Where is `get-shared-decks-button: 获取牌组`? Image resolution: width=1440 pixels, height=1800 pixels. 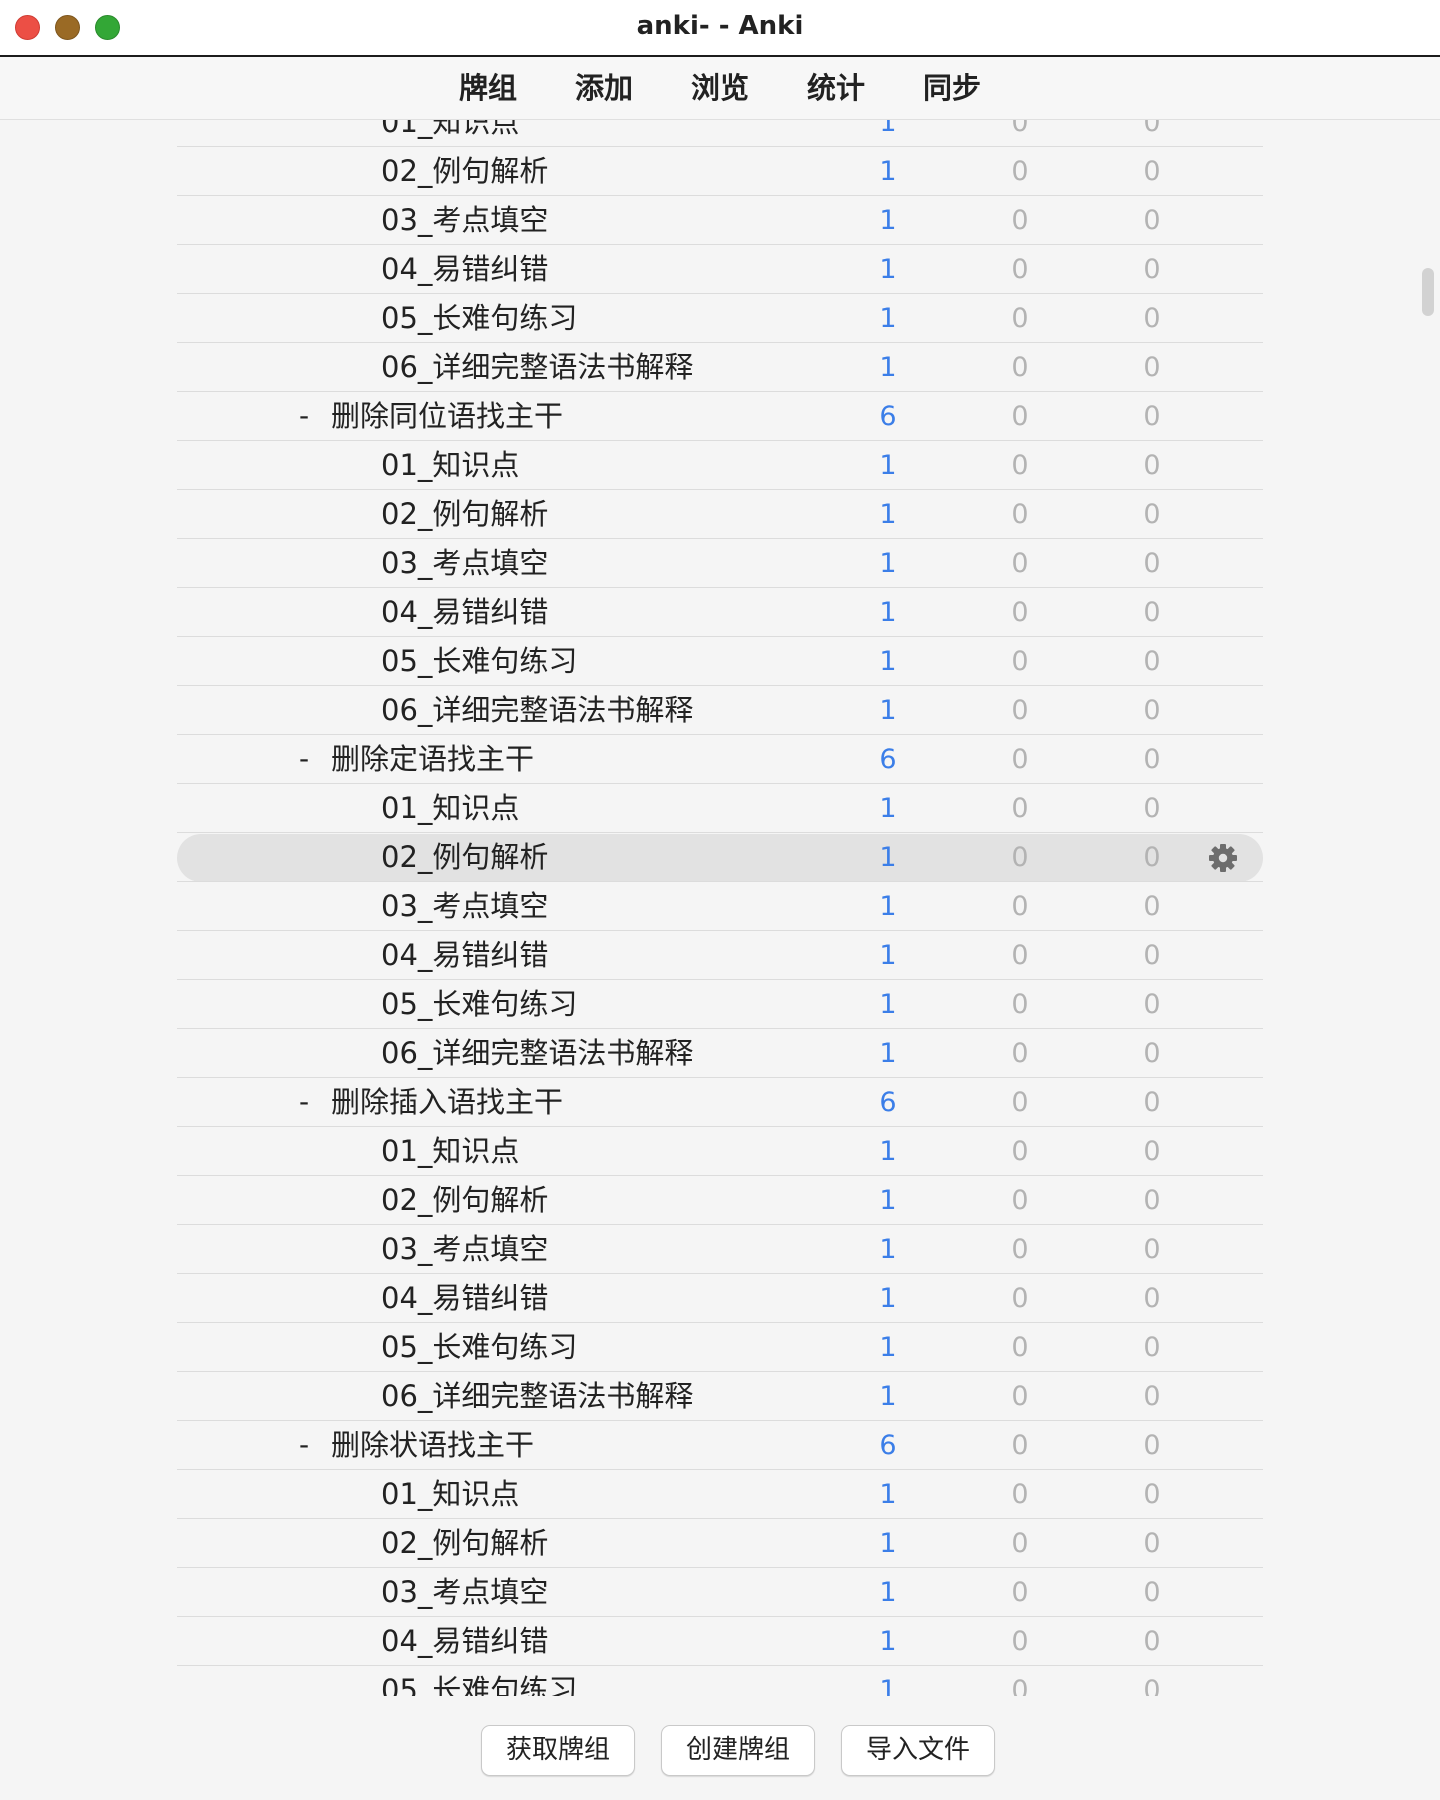
get-shared-decks-button: 获取牌组 is located at coordinates (558, 1750).